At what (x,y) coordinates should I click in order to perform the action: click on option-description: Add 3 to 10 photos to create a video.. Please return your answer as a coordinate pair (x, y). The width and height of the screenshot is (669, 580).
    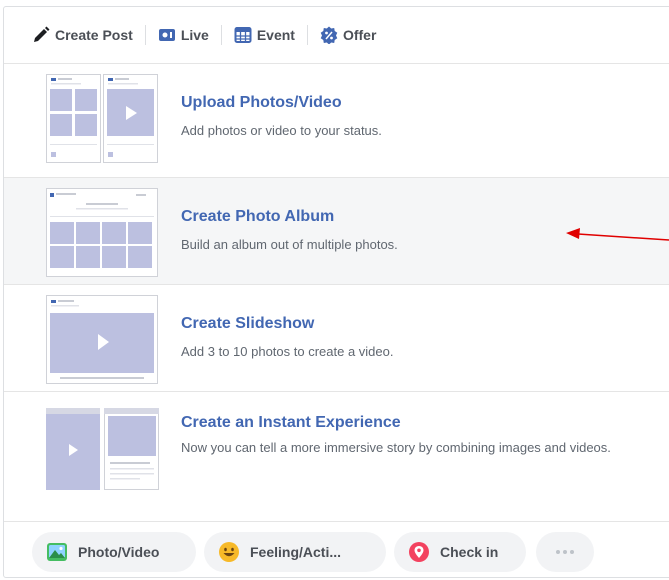
    Looking at the image, I should click on (287, 351).